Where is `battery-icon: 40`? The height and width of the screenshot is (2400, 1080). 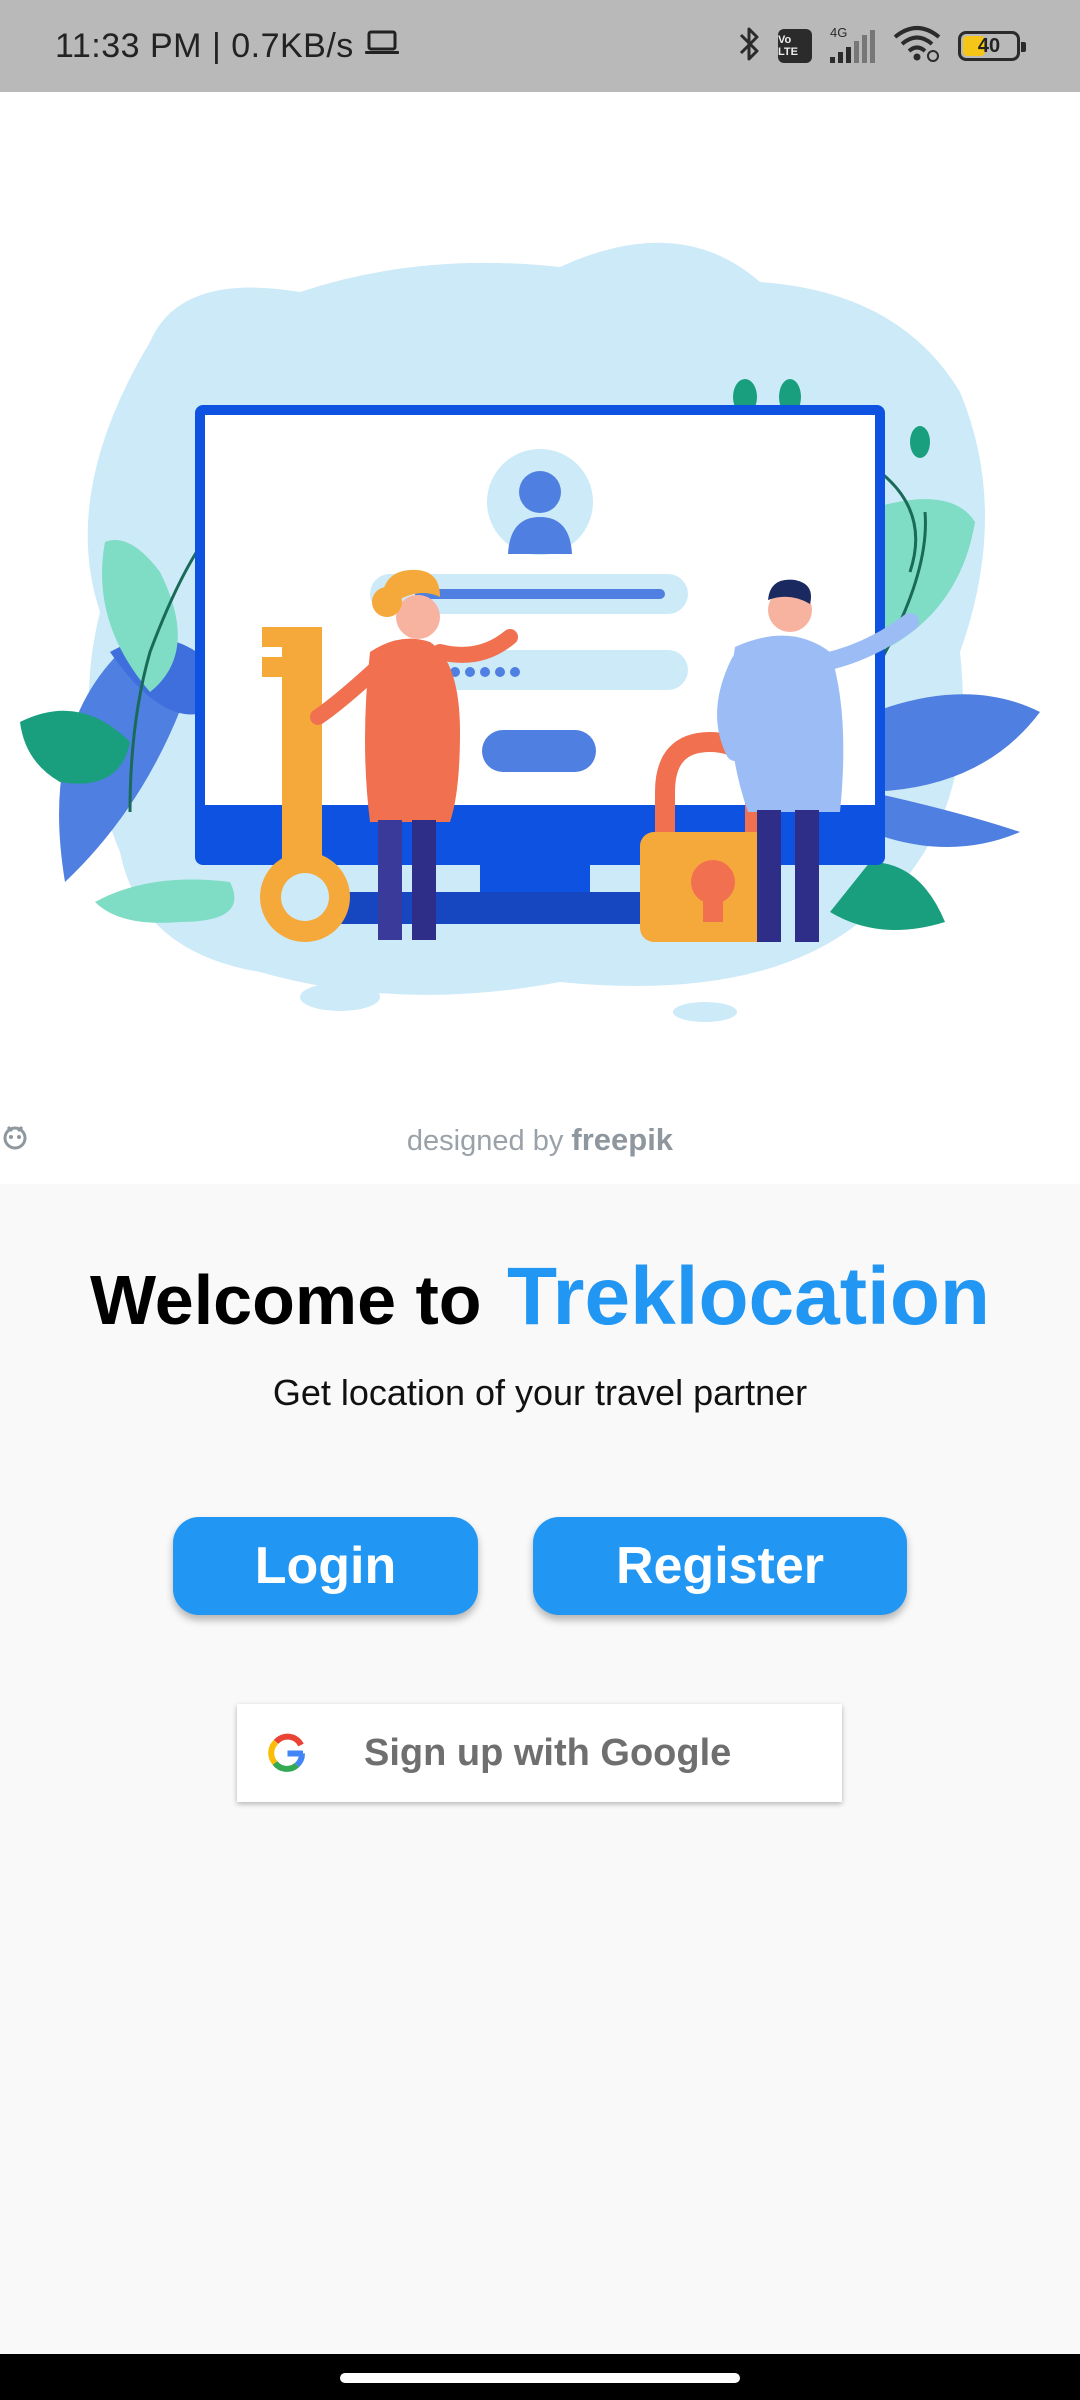 battery-icon: 40 is located at coordinates (992, 46).